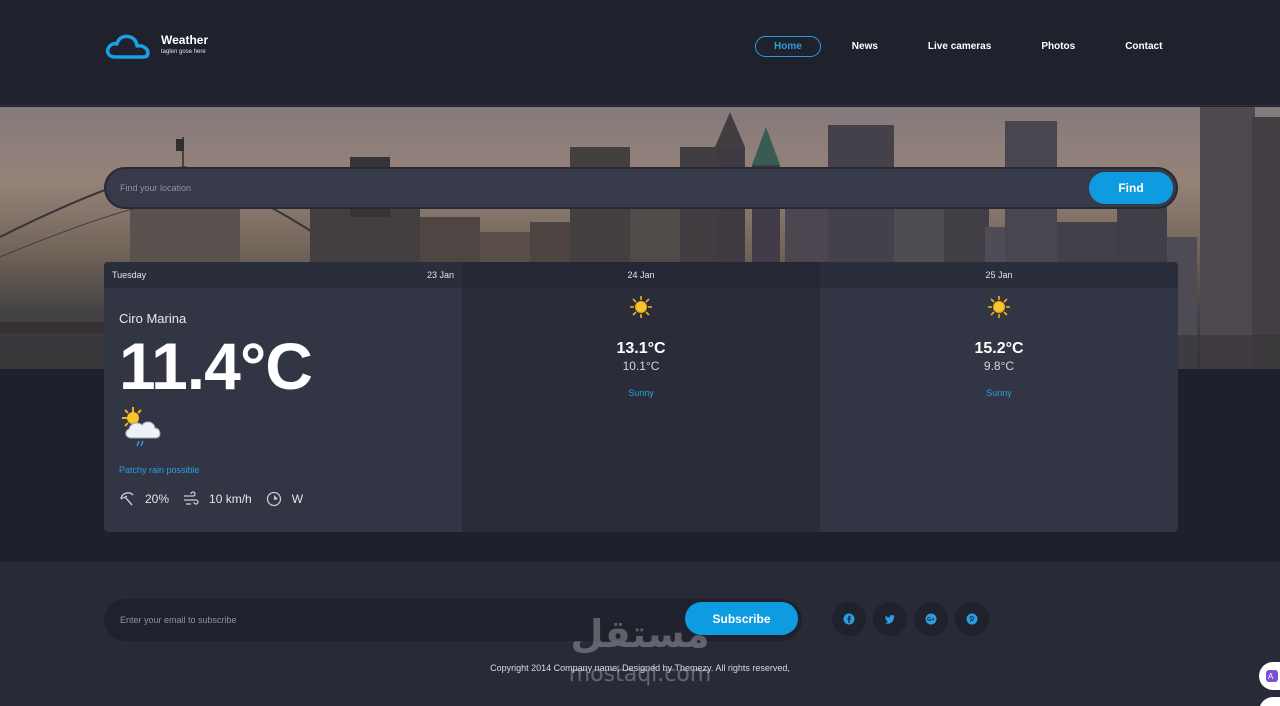  I want to click on wind-speed-stat: 10 km/h, so click(217, 499).